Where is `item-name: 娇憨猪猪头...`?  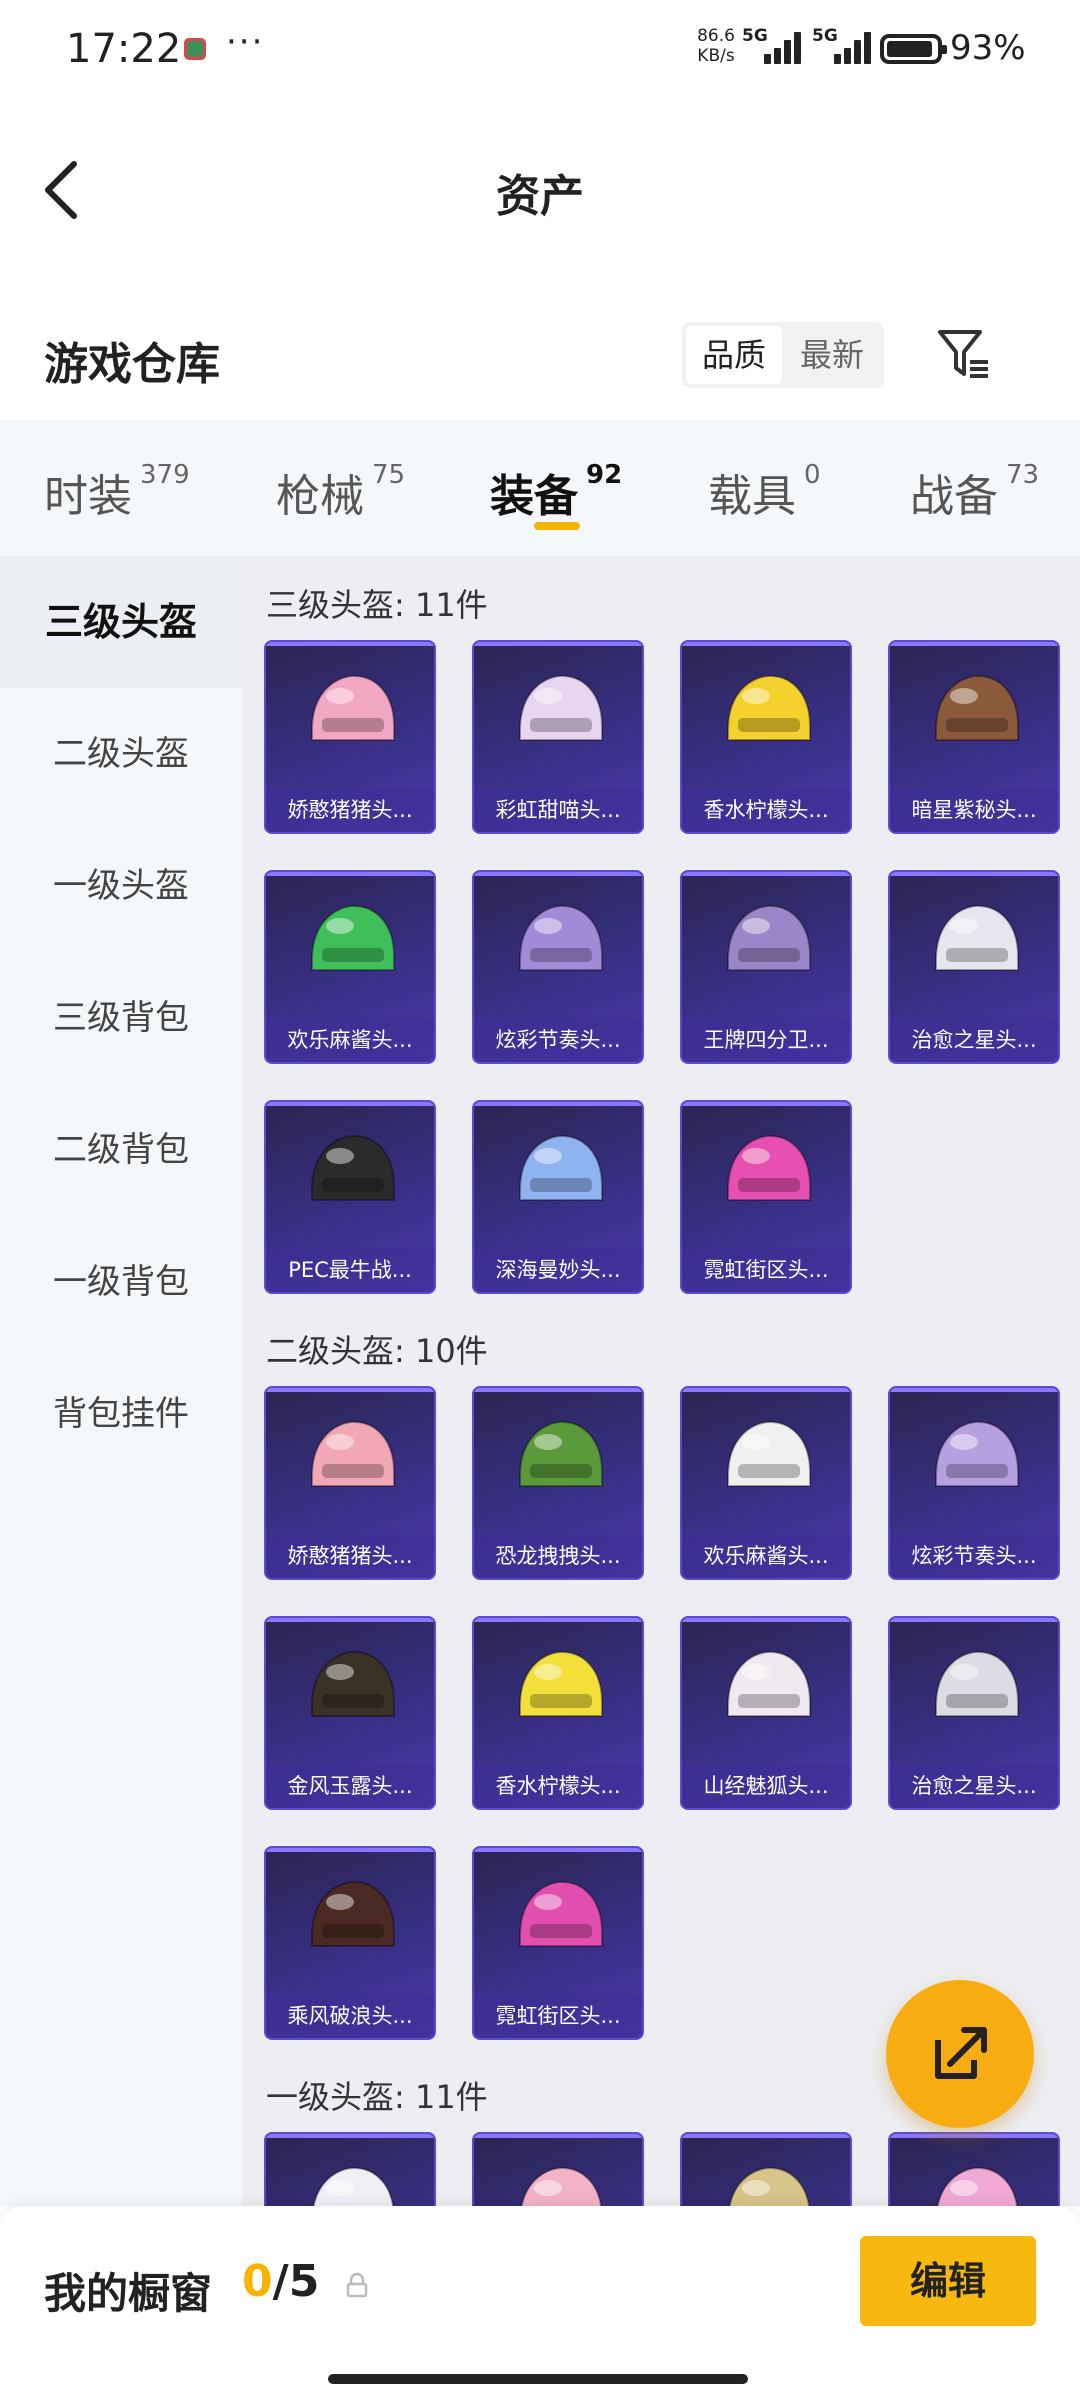 item-name: 娇憨猪猪头... is located at coordinates (350, 810).